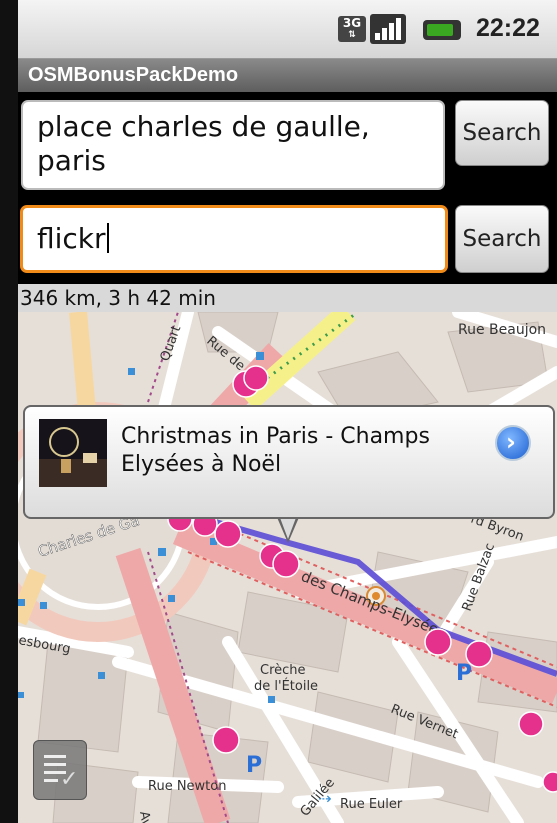  I want to click on battery-icon, so click(442, 30).